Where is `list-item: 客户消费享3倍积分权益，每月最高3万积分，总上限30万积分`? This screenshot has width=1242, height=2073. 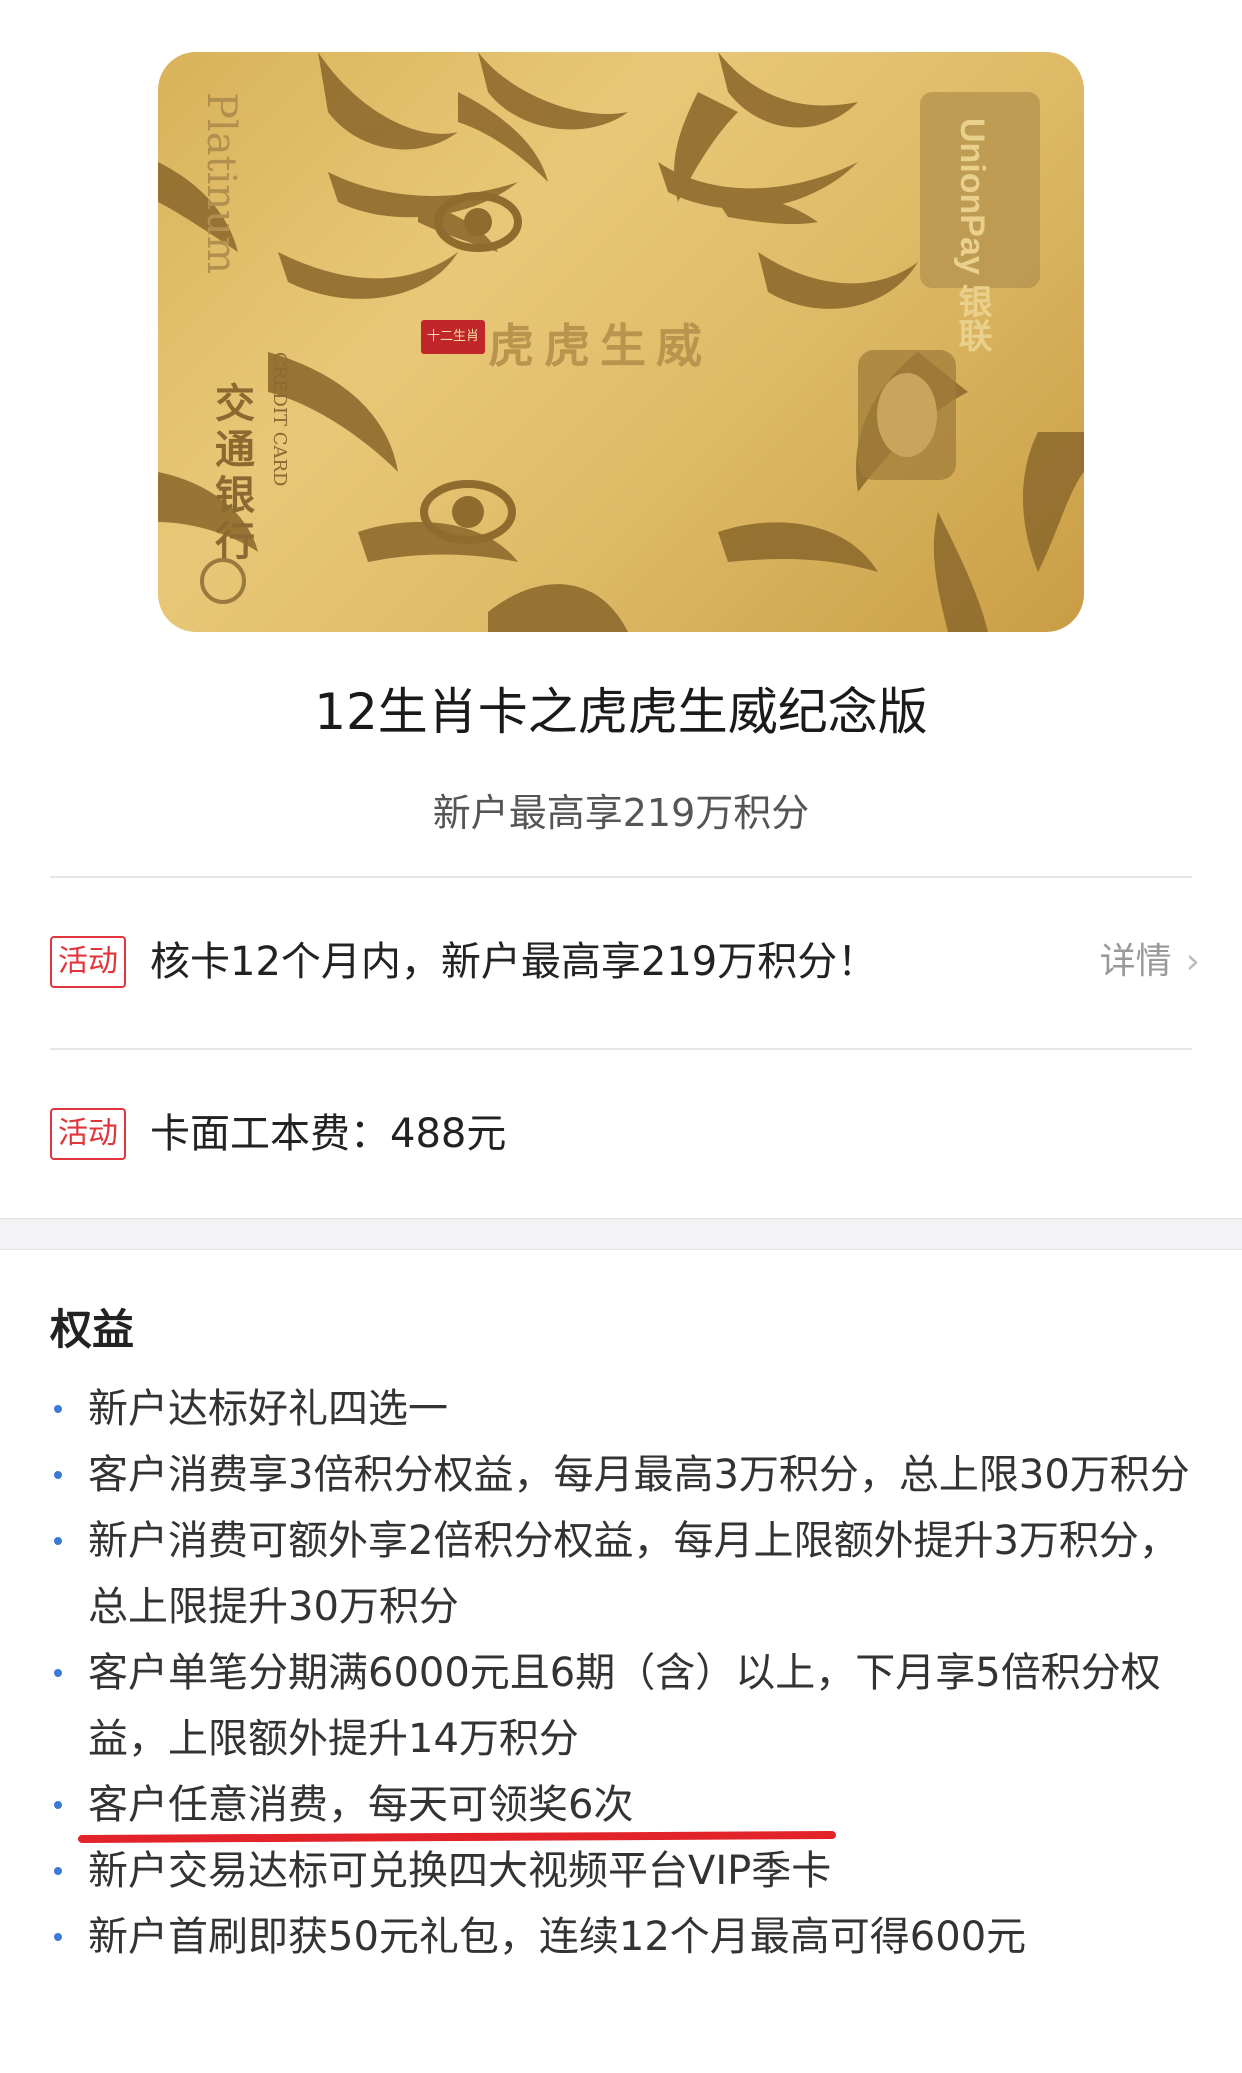
list-item: 客户消费享3倍积分权益，每月最高3万积分，总上限30万积分 is located at coordinates (625, 1475).